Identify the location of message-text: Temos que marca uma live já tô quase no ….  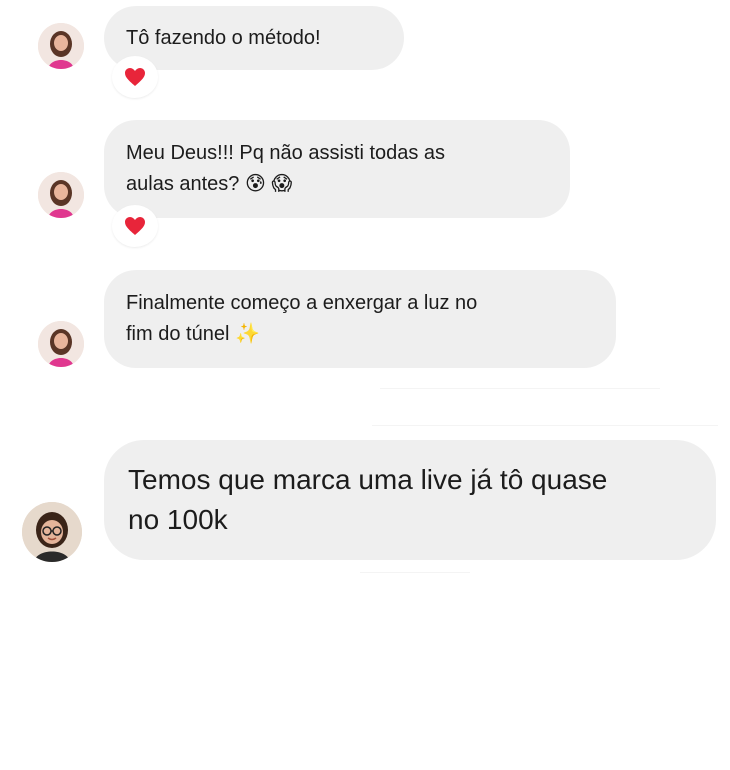
(368, 499).